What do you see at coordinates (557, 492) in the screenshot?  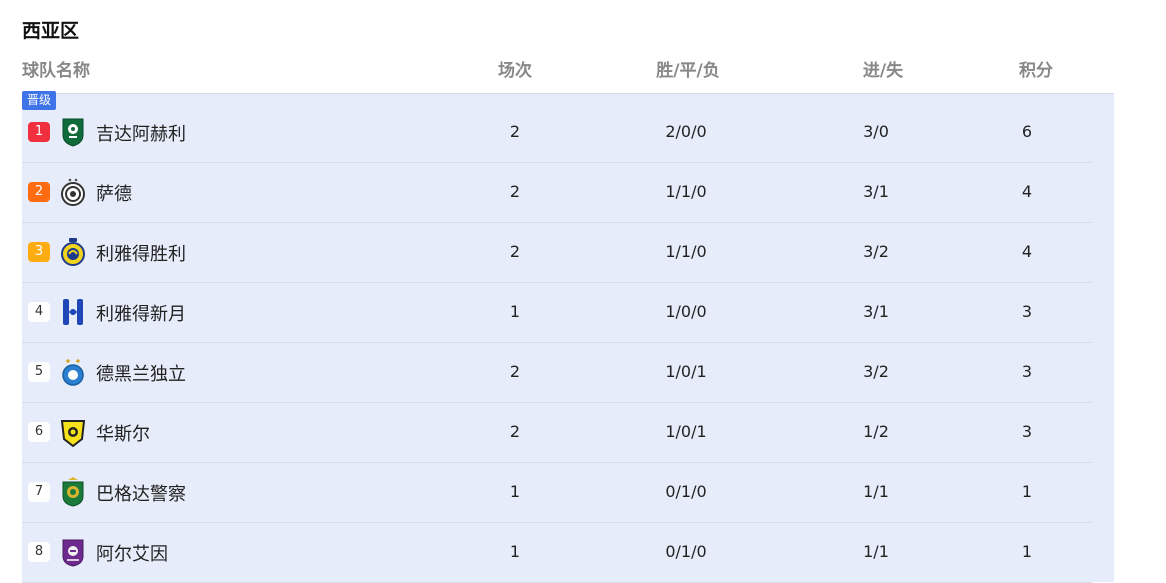 I see `table-row: 7 巴格达警察 1 0/1/0 1/1 1` at bounding box center [557, 492].